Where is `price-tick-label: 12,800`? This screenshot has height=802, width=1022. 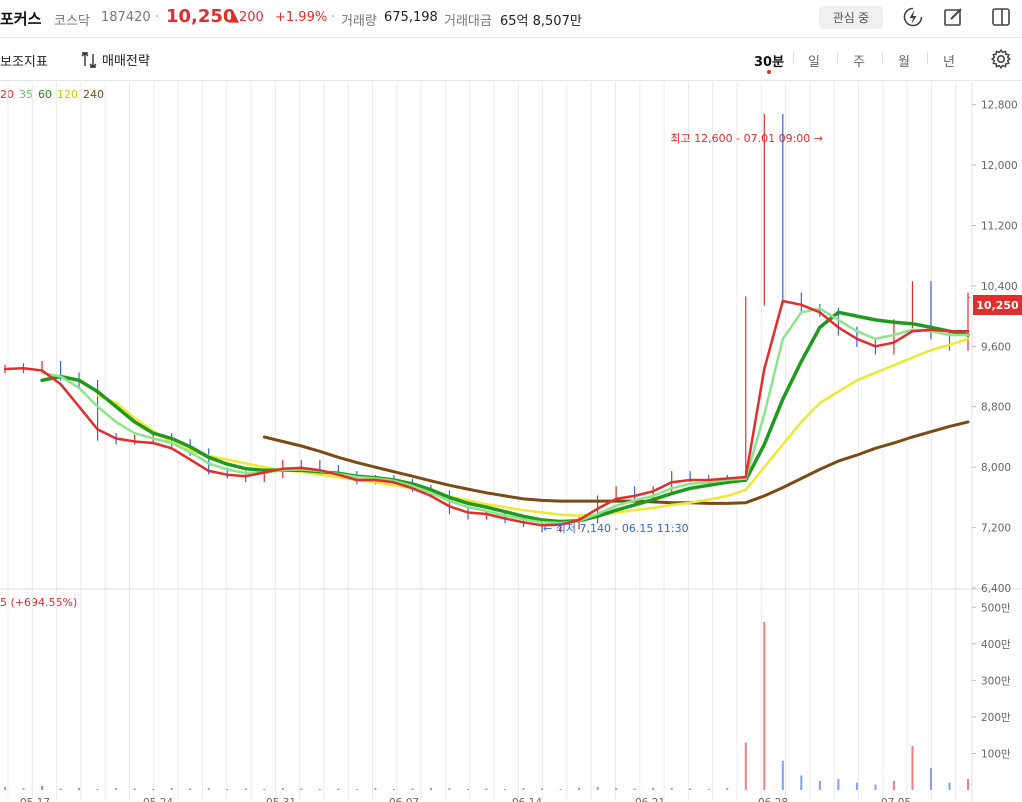 price-tick-label: 12,800 is located at coordinates (999, 106).